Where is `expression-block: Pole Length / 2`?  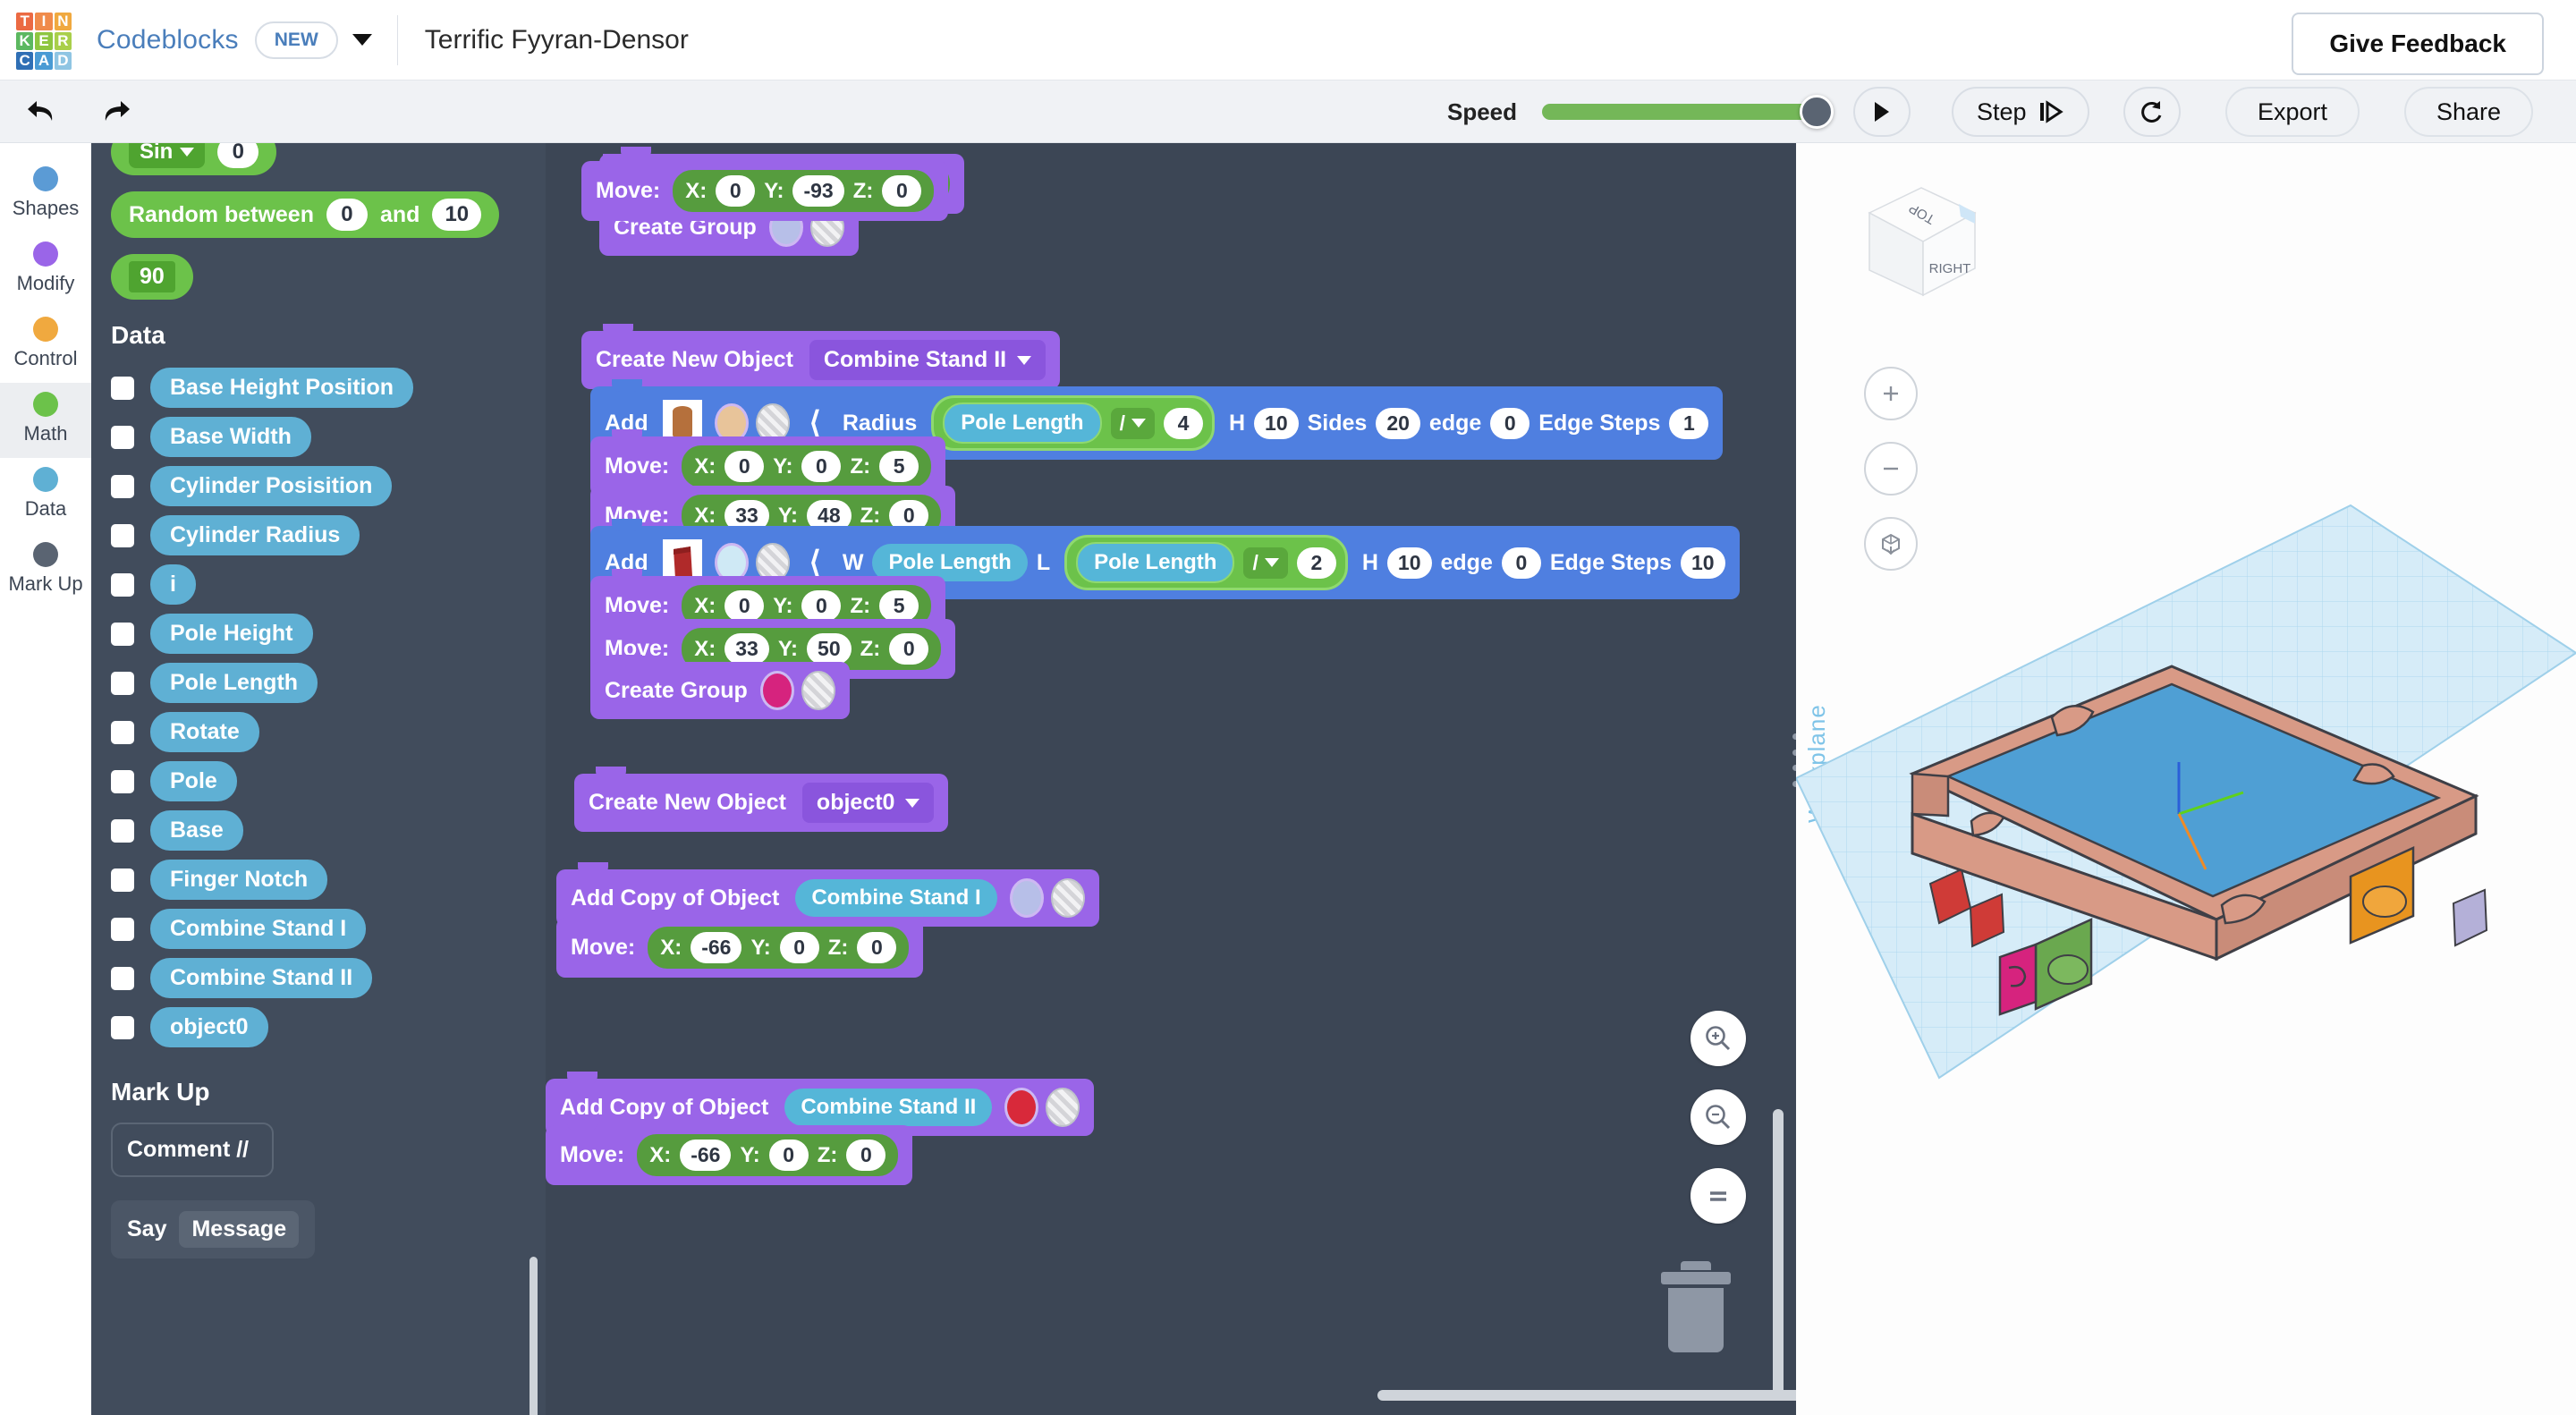 expression-block: Pole Length / 2 is located at coordinates (1206, 562).